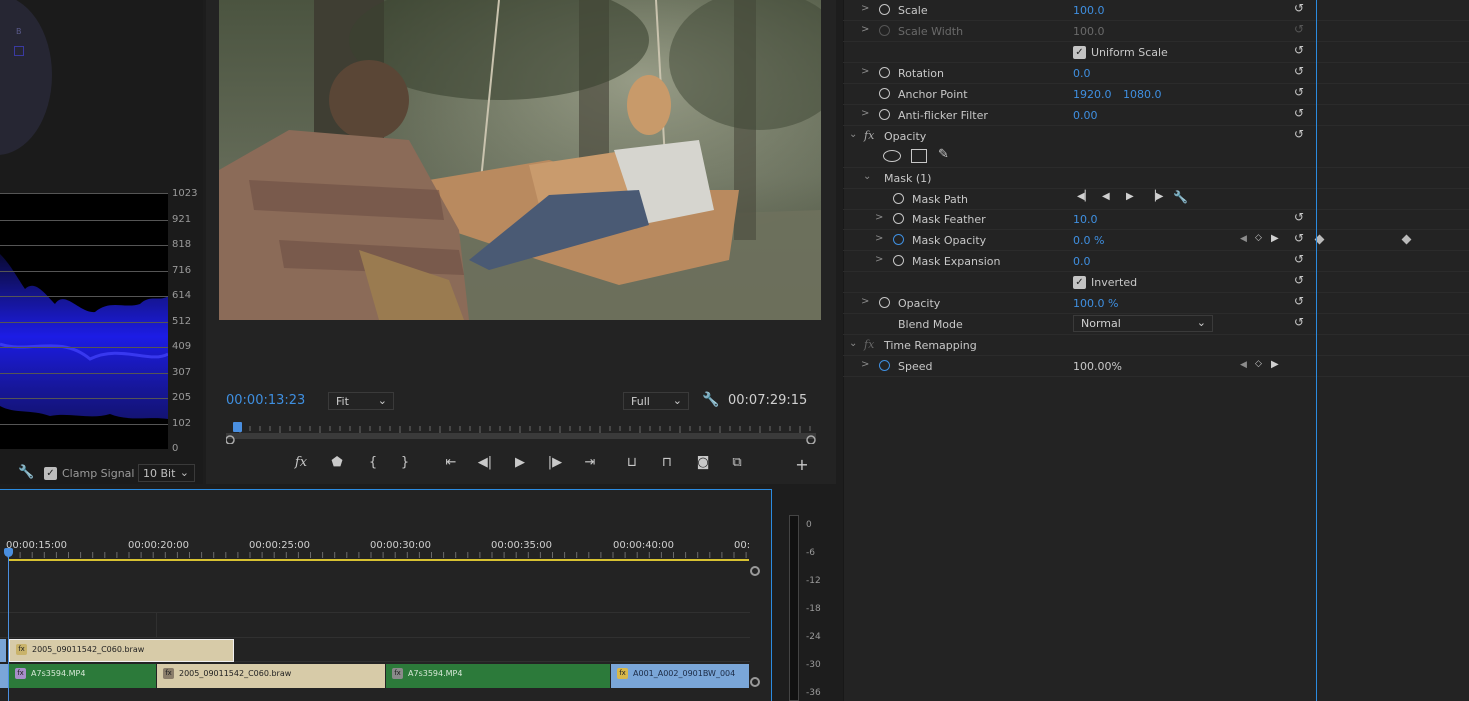  What do you see at coordinates (737, 462) in the screenshot?
I see `compare-view-icon: ⧉` at bounding box center [737, 462].